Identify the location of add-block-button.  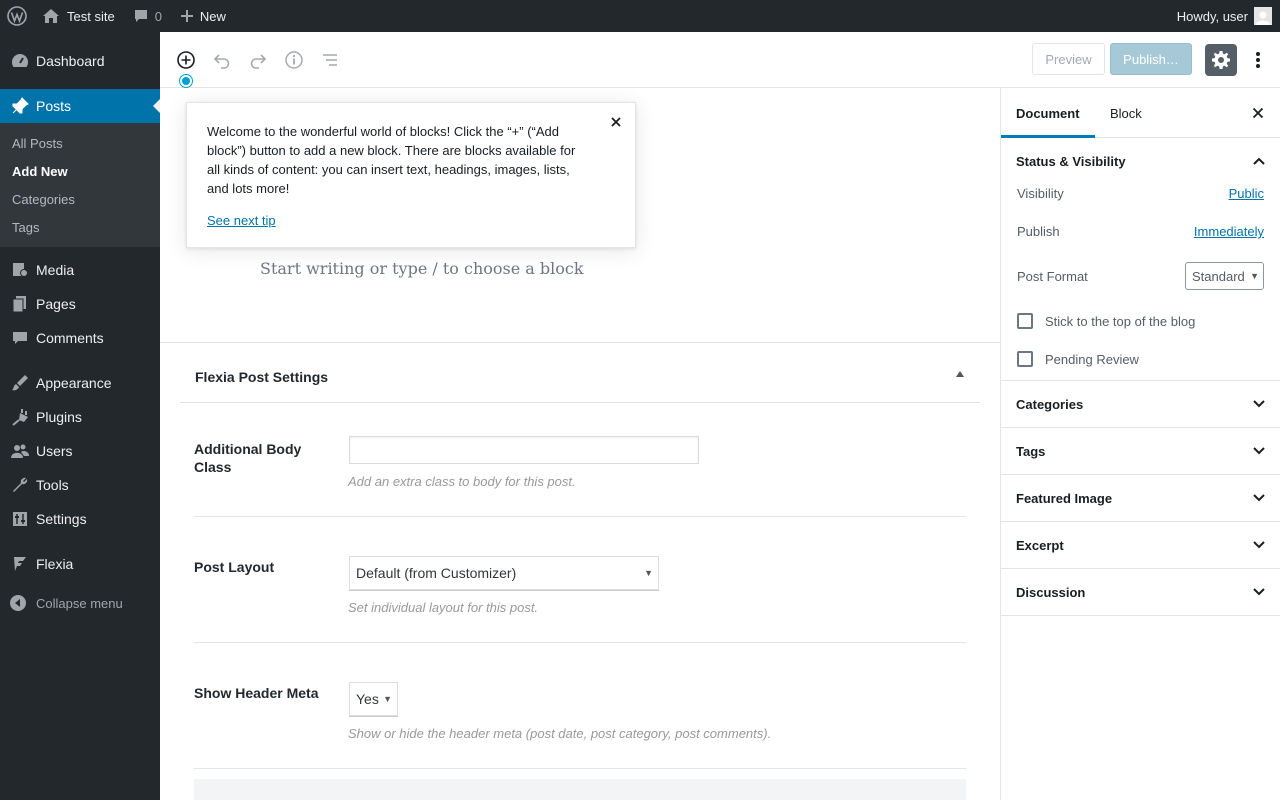
(186, 60).